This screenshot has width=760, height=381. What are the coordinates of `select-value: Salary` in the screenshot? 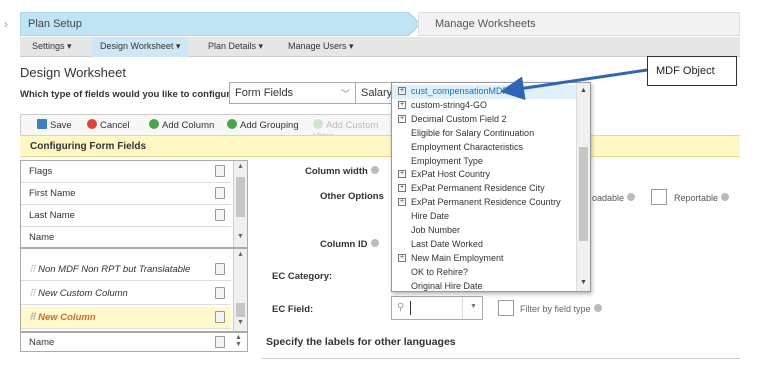 It's located at (377, 93).